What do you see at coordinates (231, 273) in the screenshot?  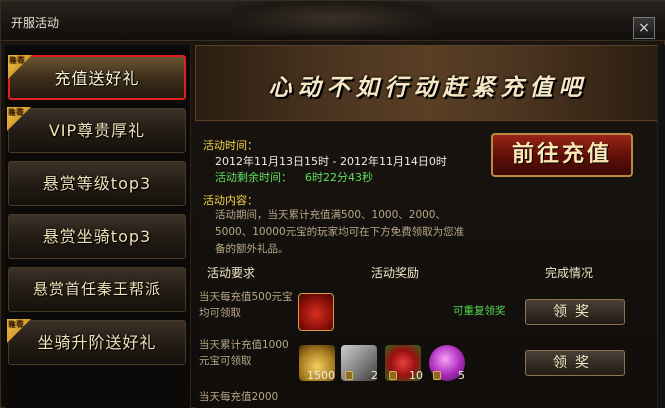 I see `header-requirement: 活动要求` at bounding box center [231, 273].